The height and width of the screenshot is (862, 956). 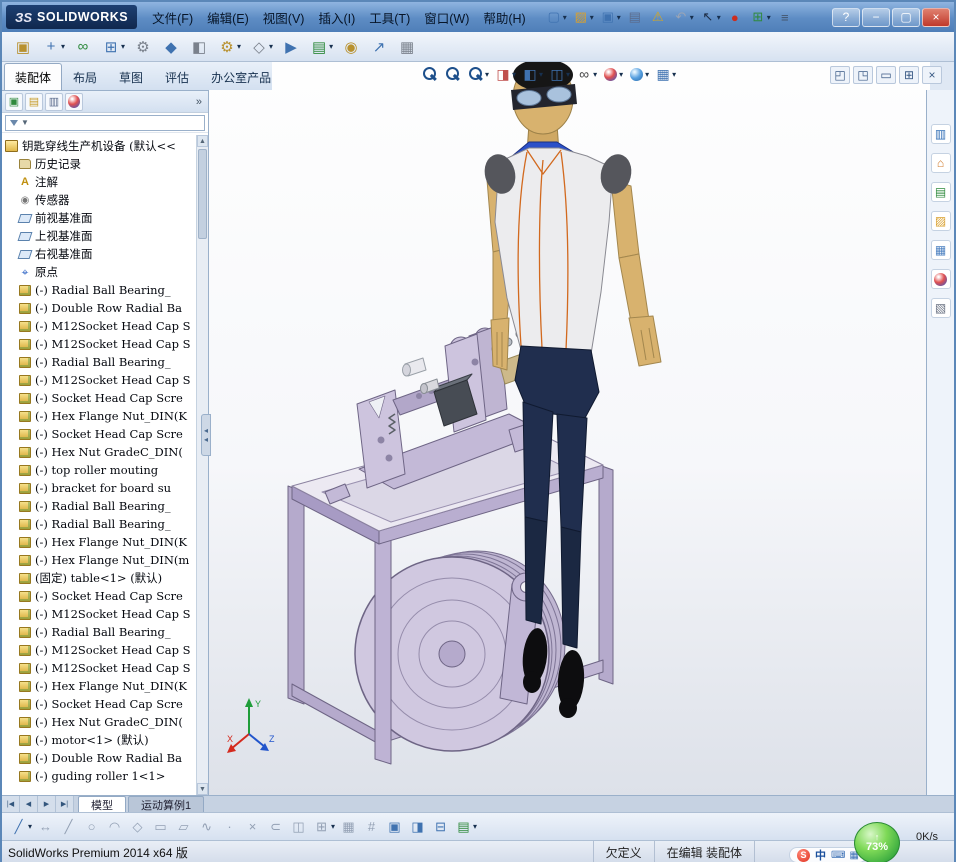 I want to click on tree-item: (-) Double Row Radial Ba, so click(x=99, y=758).